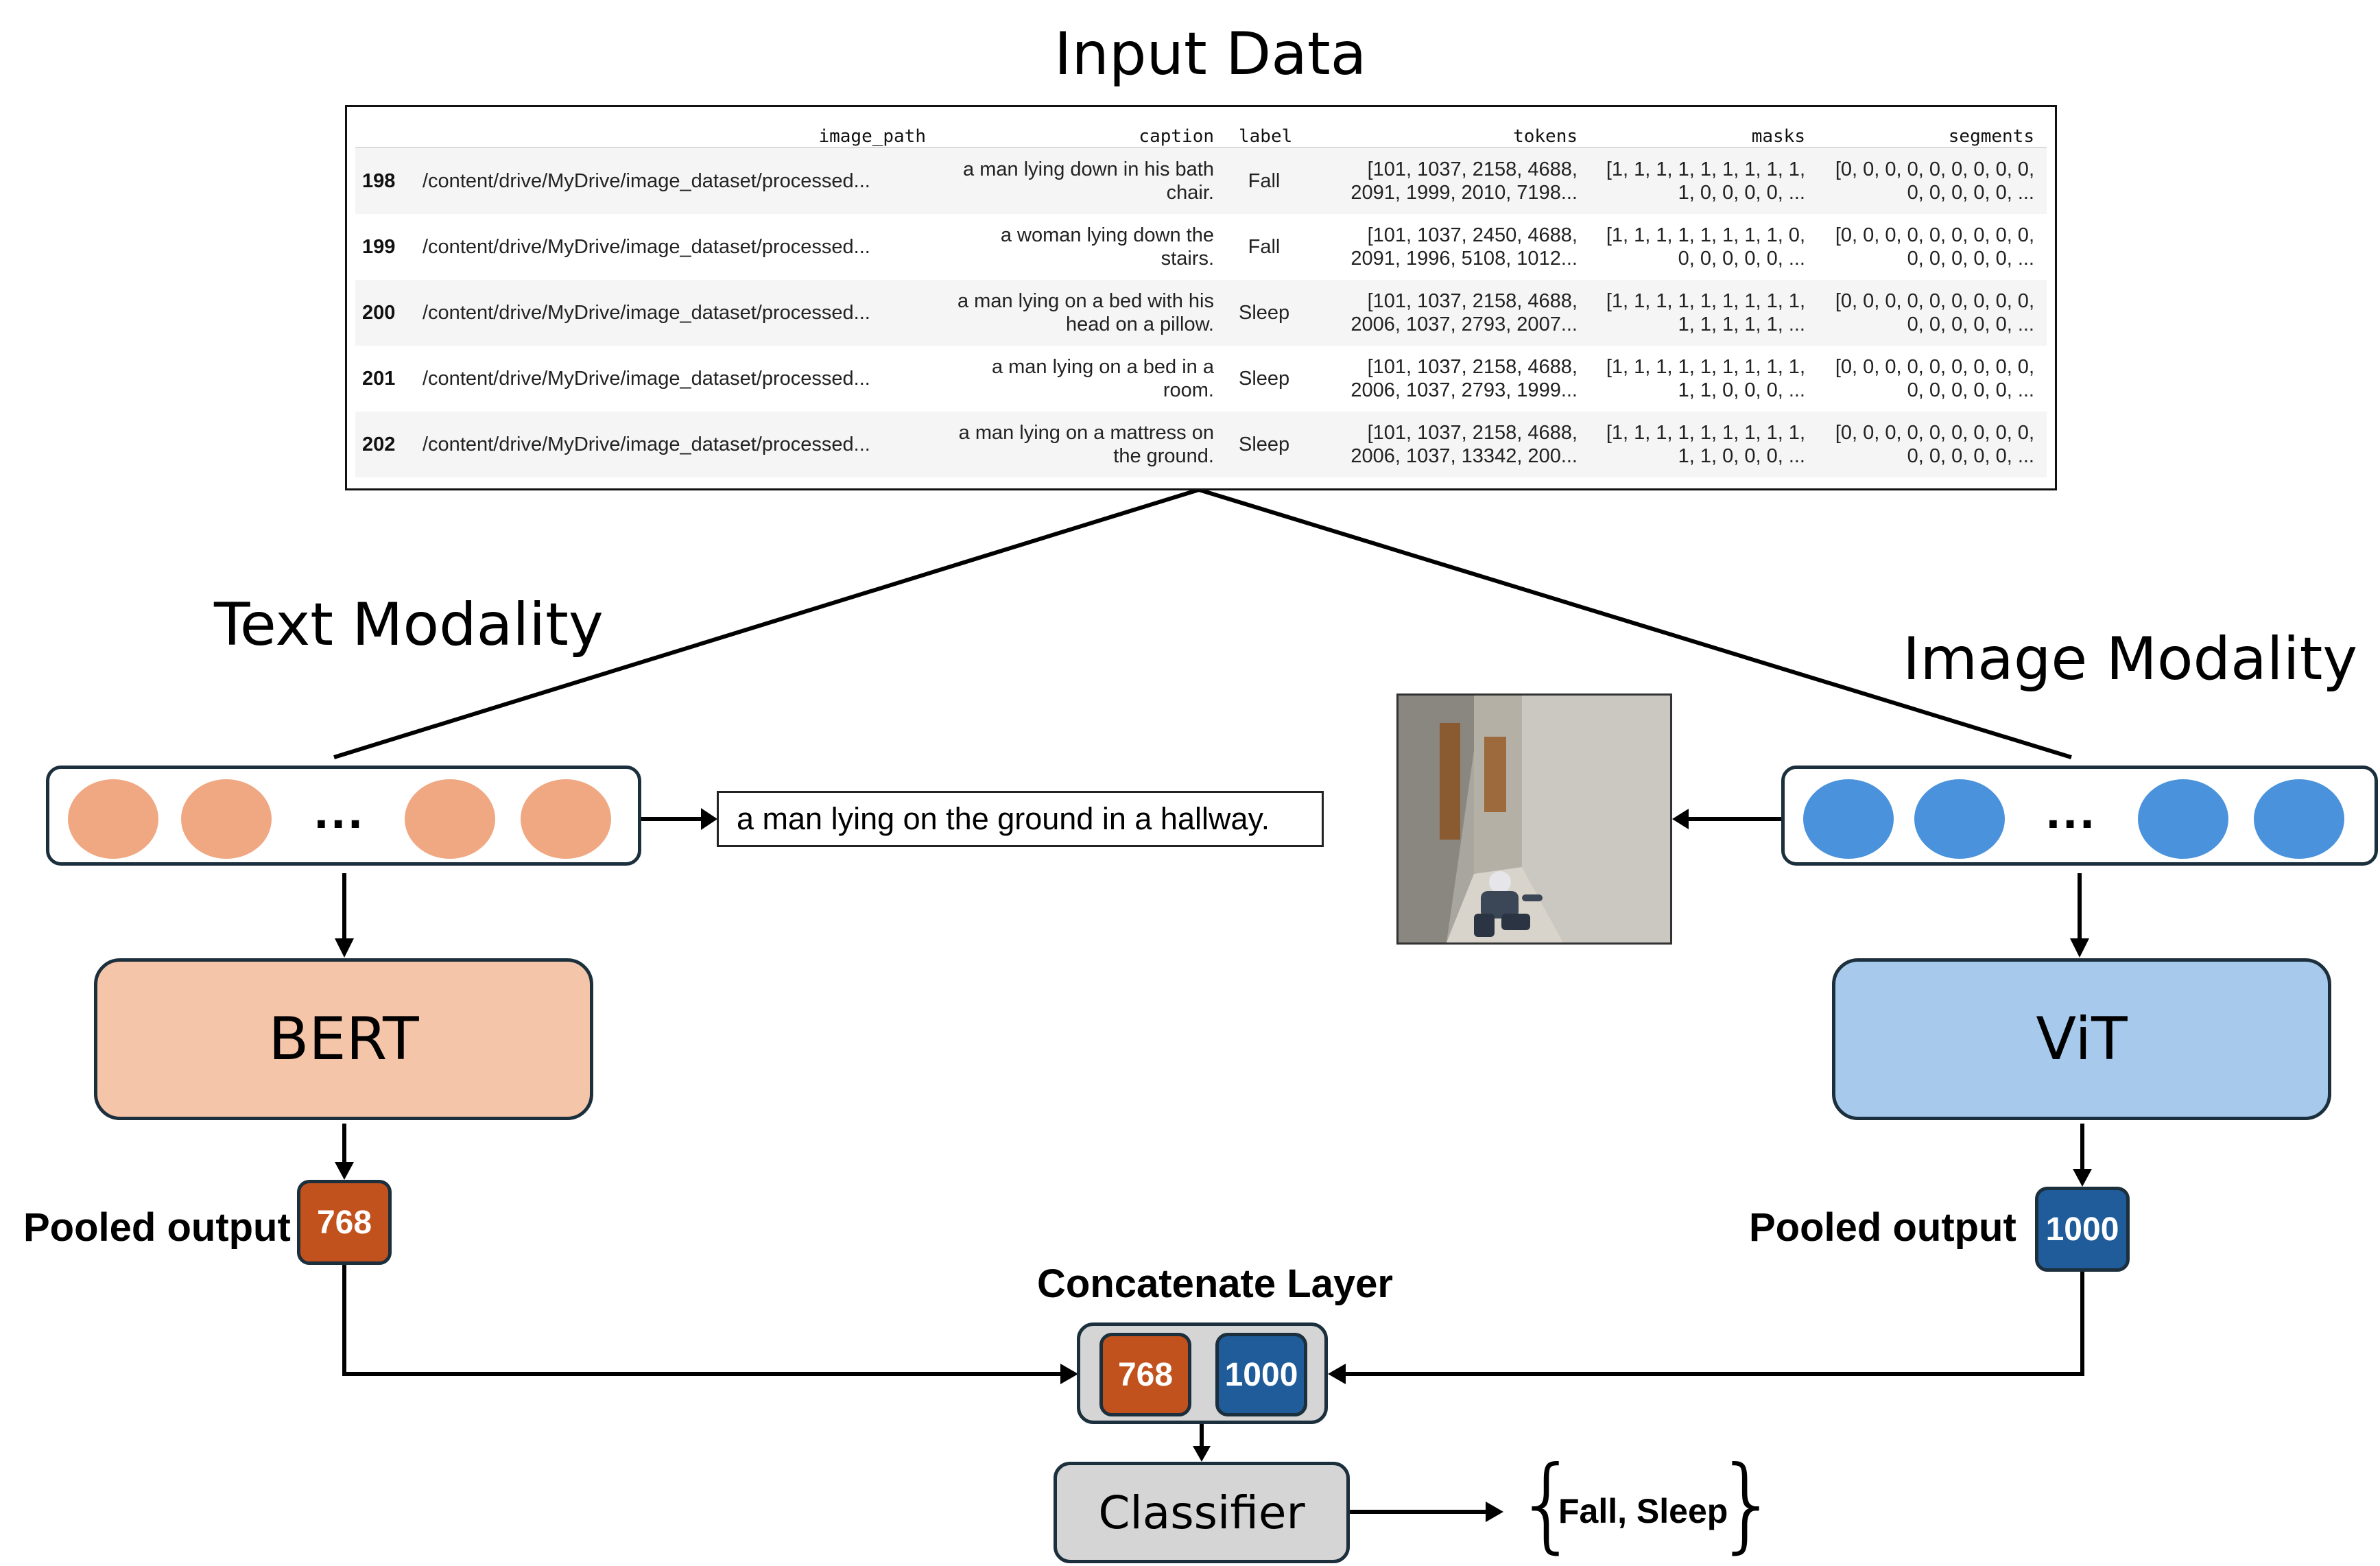 This screenshot has width=2380, height=1566. What do you see at coordinates (2130, 659) in the screenshot?
I see `image-modality-title: Image Modality` at bounding box center [2130, 659].